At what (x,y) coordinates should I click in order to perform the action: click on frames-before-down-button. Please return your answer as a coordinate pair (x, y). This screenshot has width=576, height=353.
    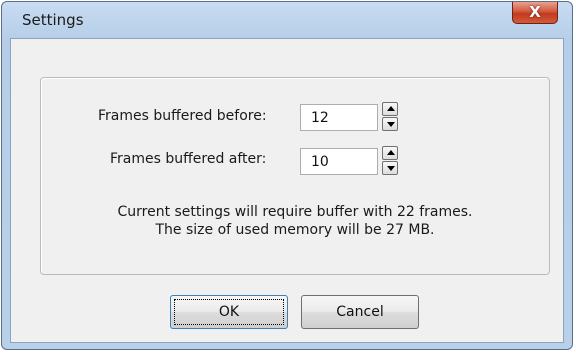
    Looking at the image, I should click on (390, 124).